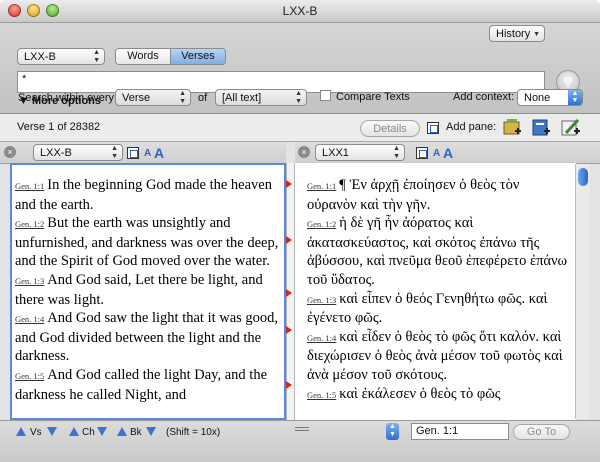  What do you see at coordinates (517, 33) in the screenshot?
I see `history-button: History ▼` at bounding box center [517, 33].